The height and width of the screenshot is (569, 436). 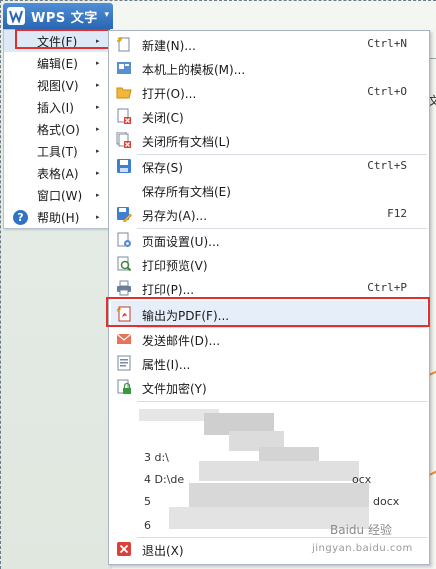 What do you see at coordinates (268, 312) in the screenshot?
I see `highlight-box-pdf` at bounding box center [268, 312].